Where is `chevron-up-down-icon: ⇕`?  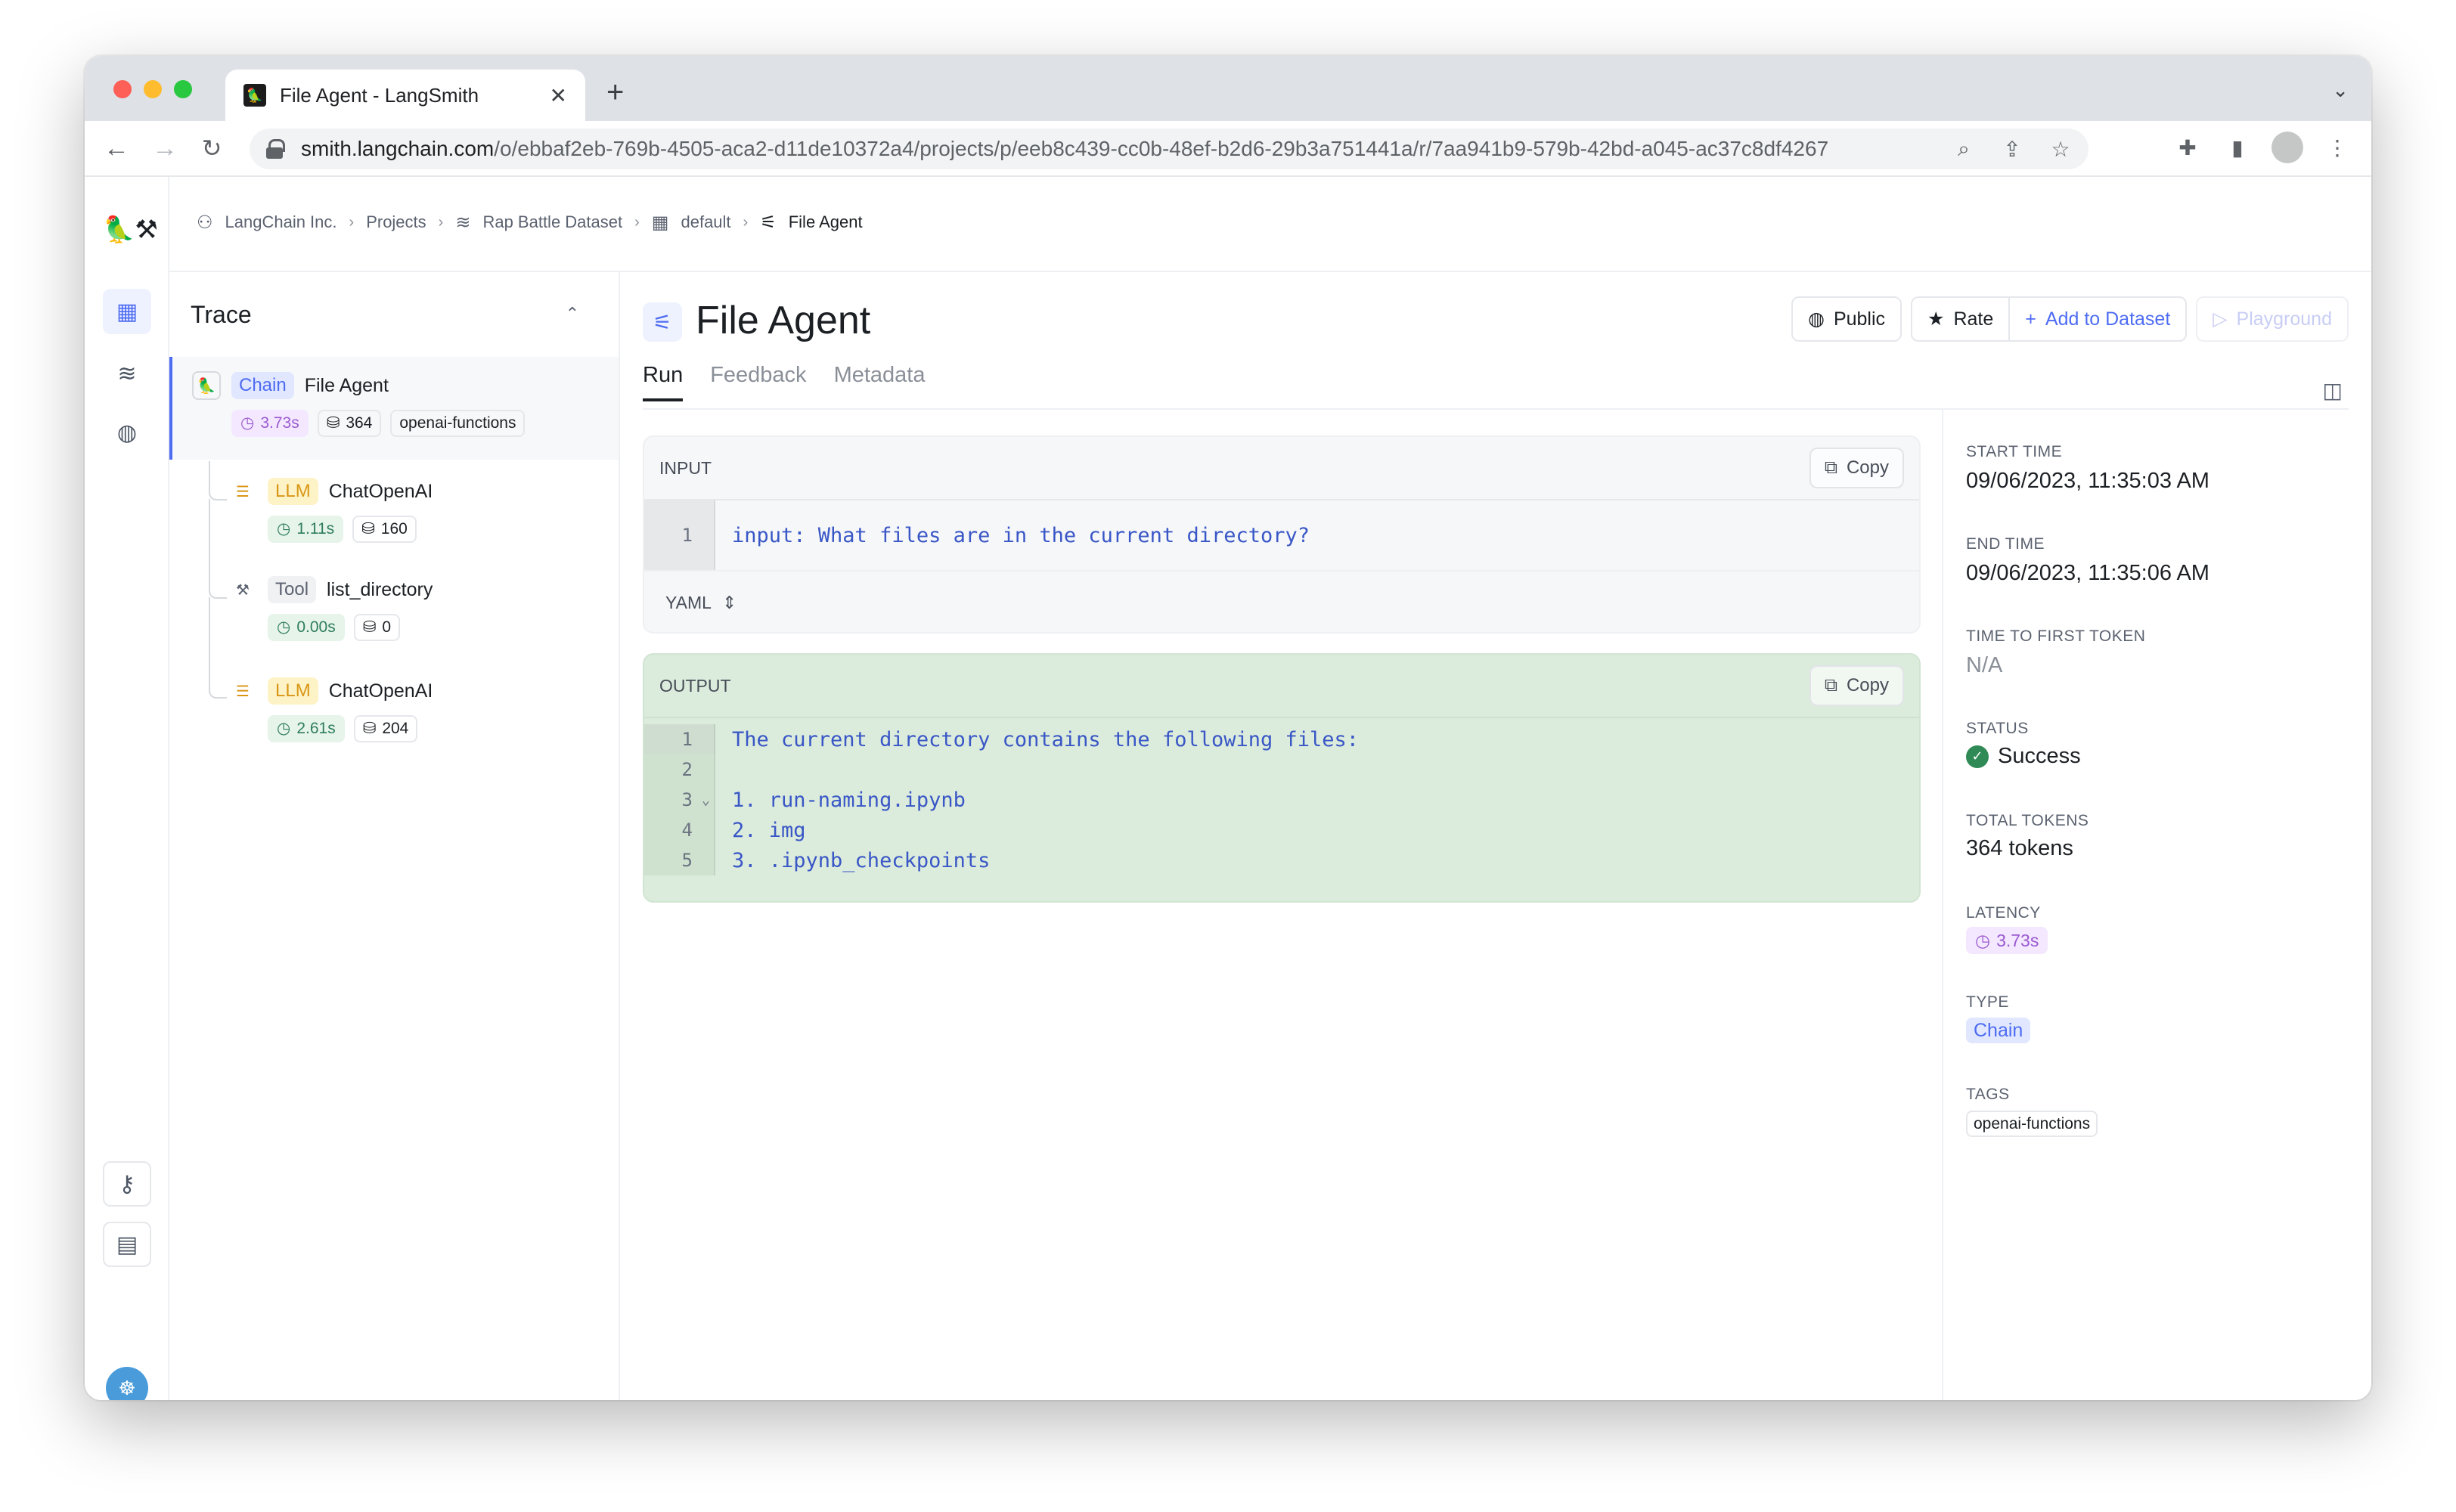
chevron-up-down-icon: ⇕ is located at coordinates (729, 602).